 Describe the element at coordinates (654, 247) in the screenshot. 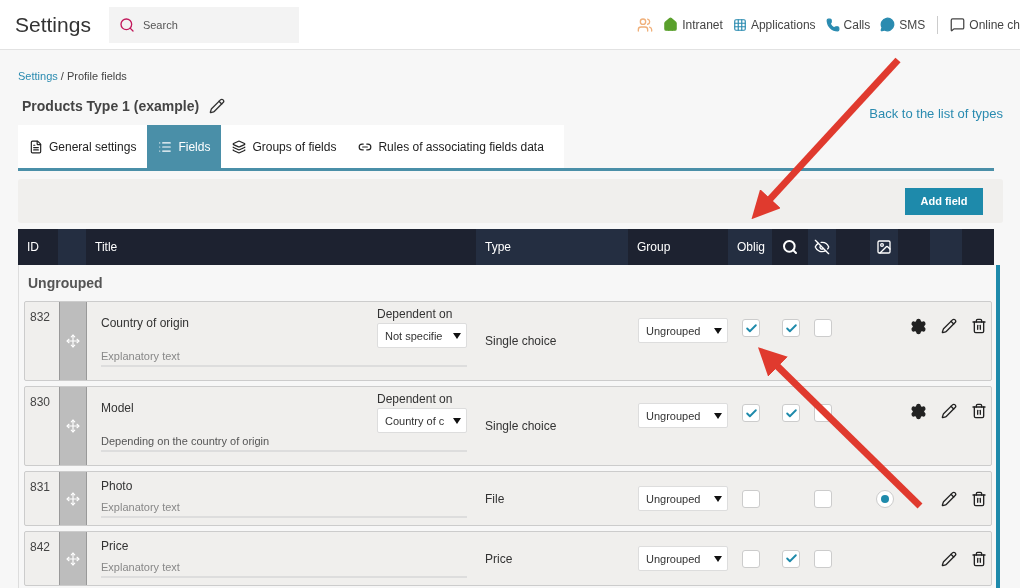

I see `column-header: Group` at that location.